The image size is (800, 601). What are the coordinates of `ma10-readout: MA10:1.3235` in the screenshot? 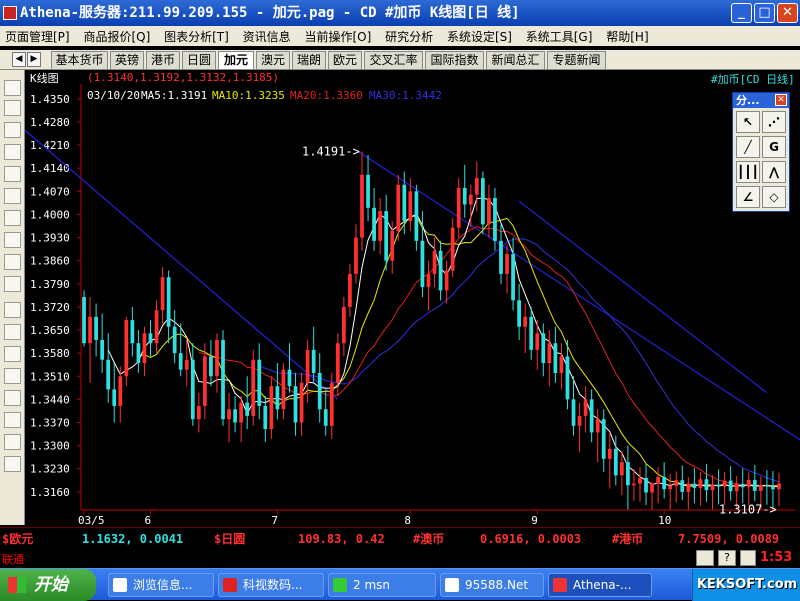 It's located at (248, 95).